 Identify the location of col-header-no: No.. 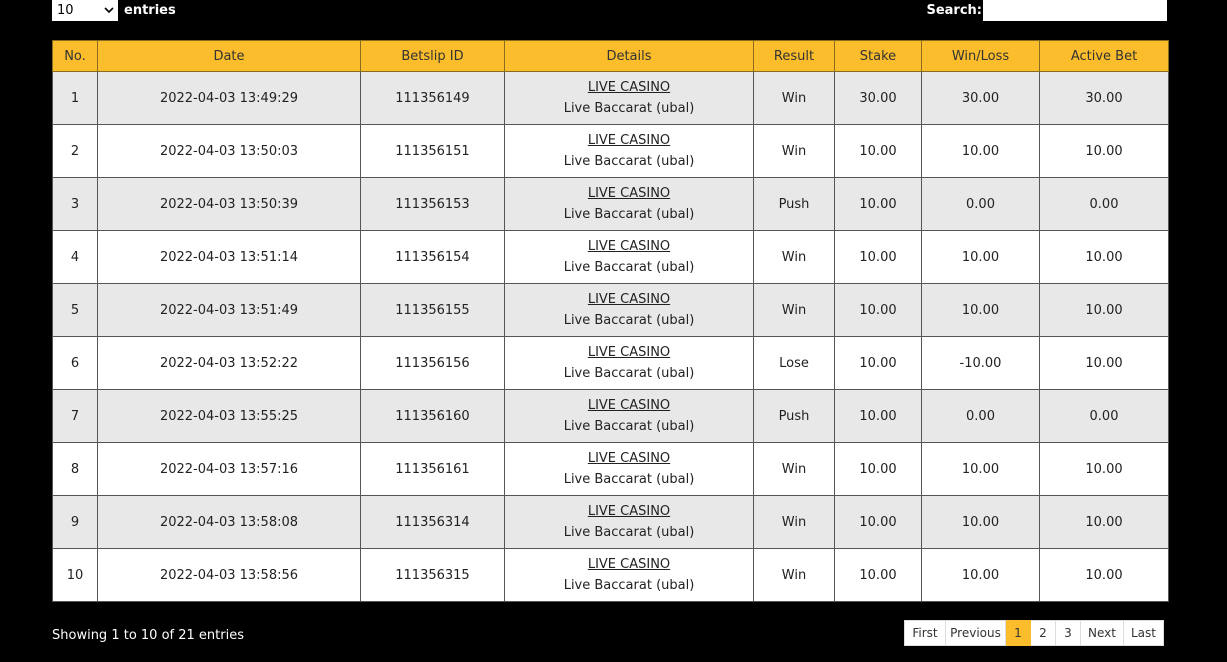
(75, 56).